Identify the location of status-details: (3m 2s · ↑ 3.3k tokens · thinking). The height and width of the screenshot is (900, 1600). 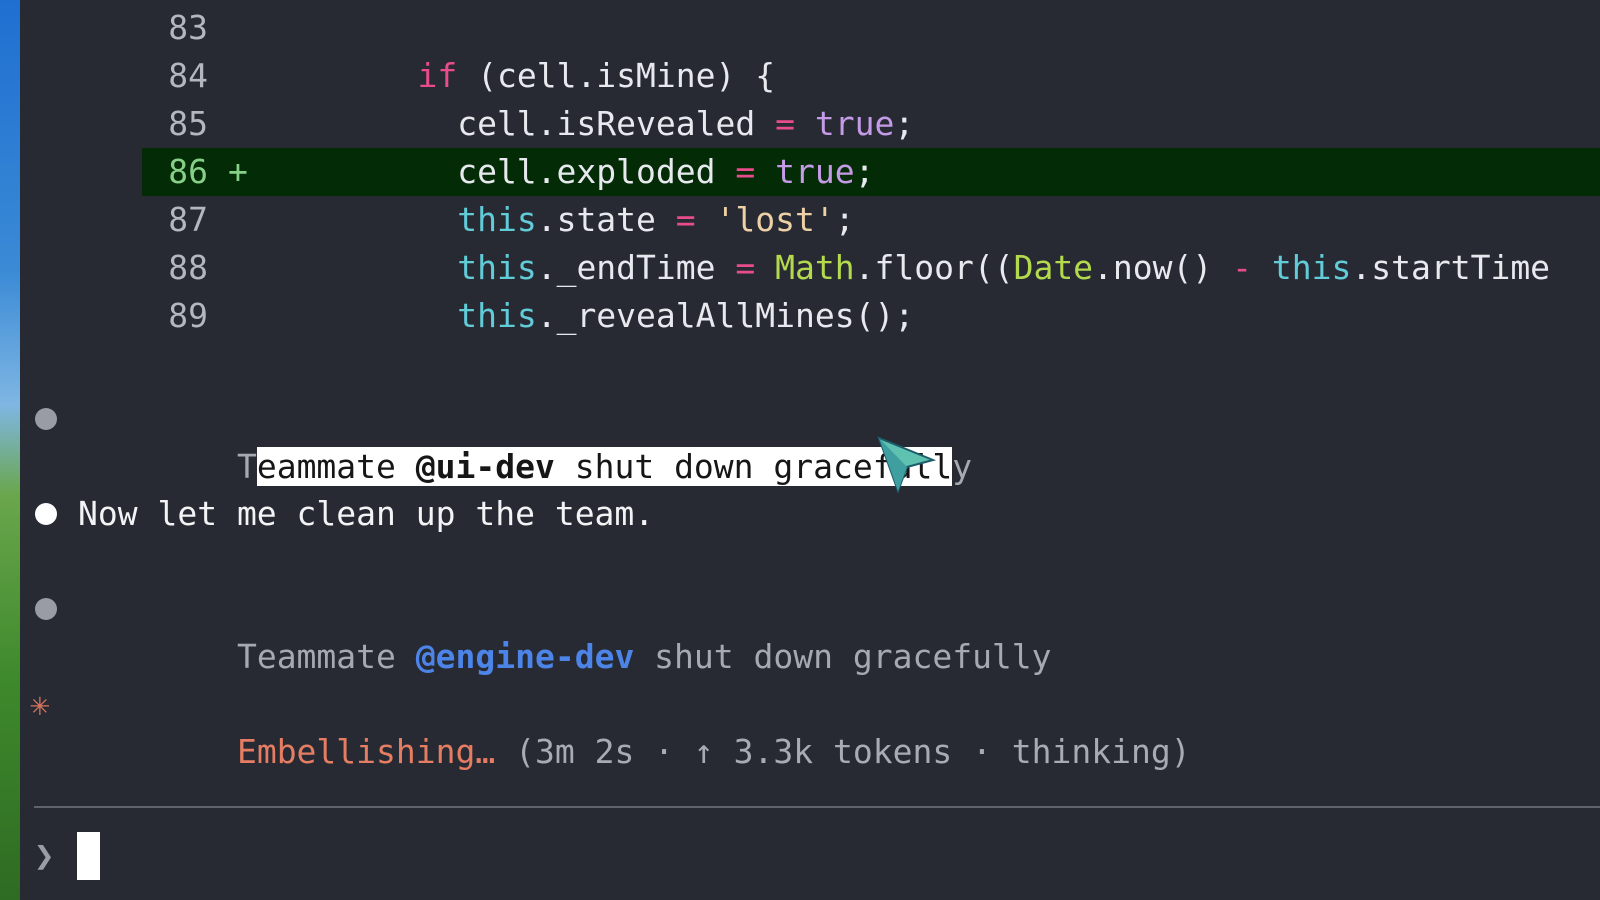
(843, 751).